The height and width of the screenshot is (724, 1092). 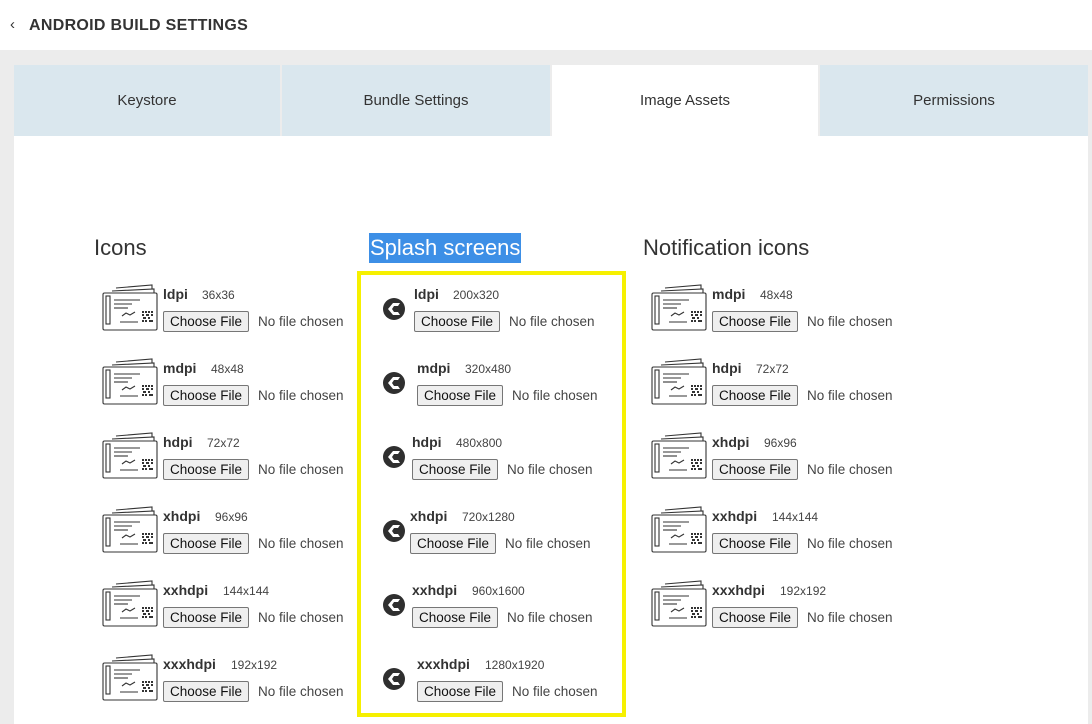 I want to click on icons-ldpi-file-status: No file chosen, so click(x=301, y=321).